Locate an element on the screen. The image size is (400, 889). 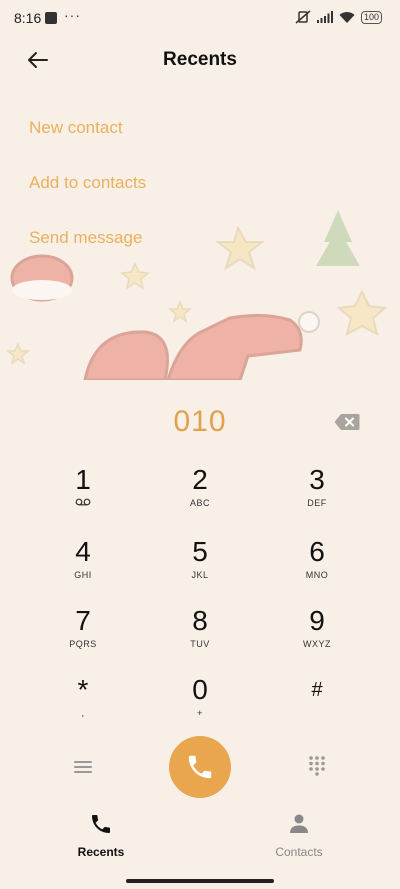
dialpad-toggle-button is located at coordinates (317, 765).